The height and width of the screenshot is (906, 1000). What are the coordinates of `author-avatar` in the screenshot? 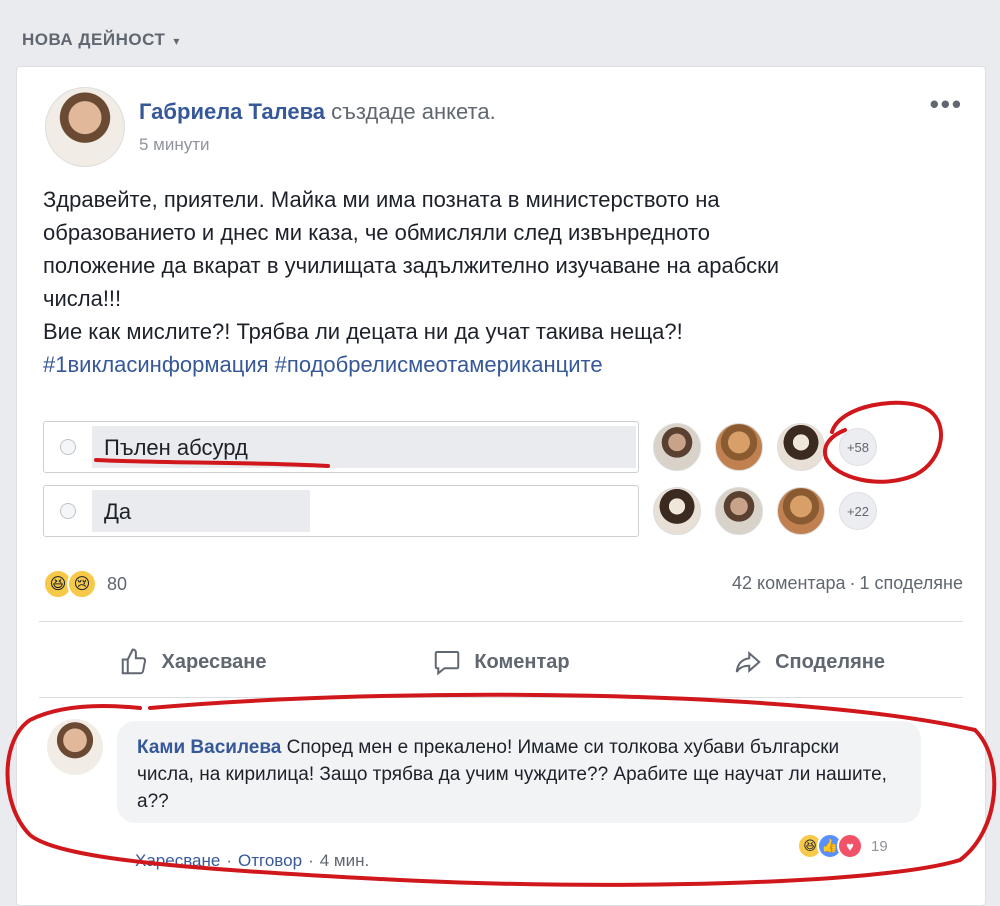 It's located at (85, 127).